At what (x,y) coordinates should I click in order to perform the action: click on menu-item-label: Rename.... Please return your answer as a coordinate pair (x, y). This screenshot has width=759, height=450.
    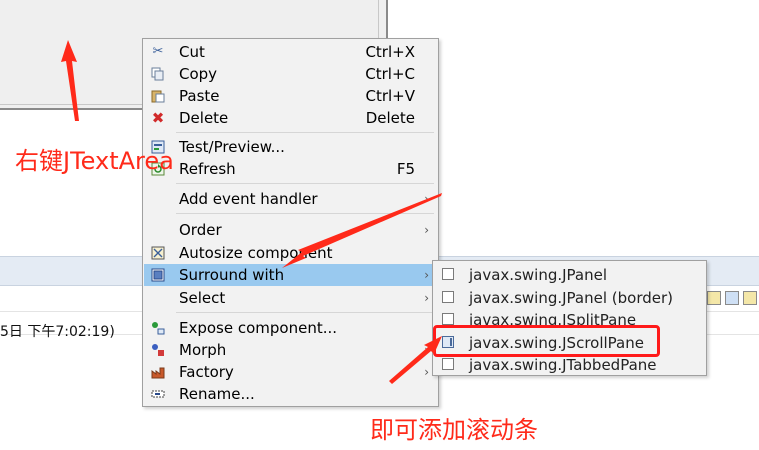
    Looking at the image, I should click on (217, 394).